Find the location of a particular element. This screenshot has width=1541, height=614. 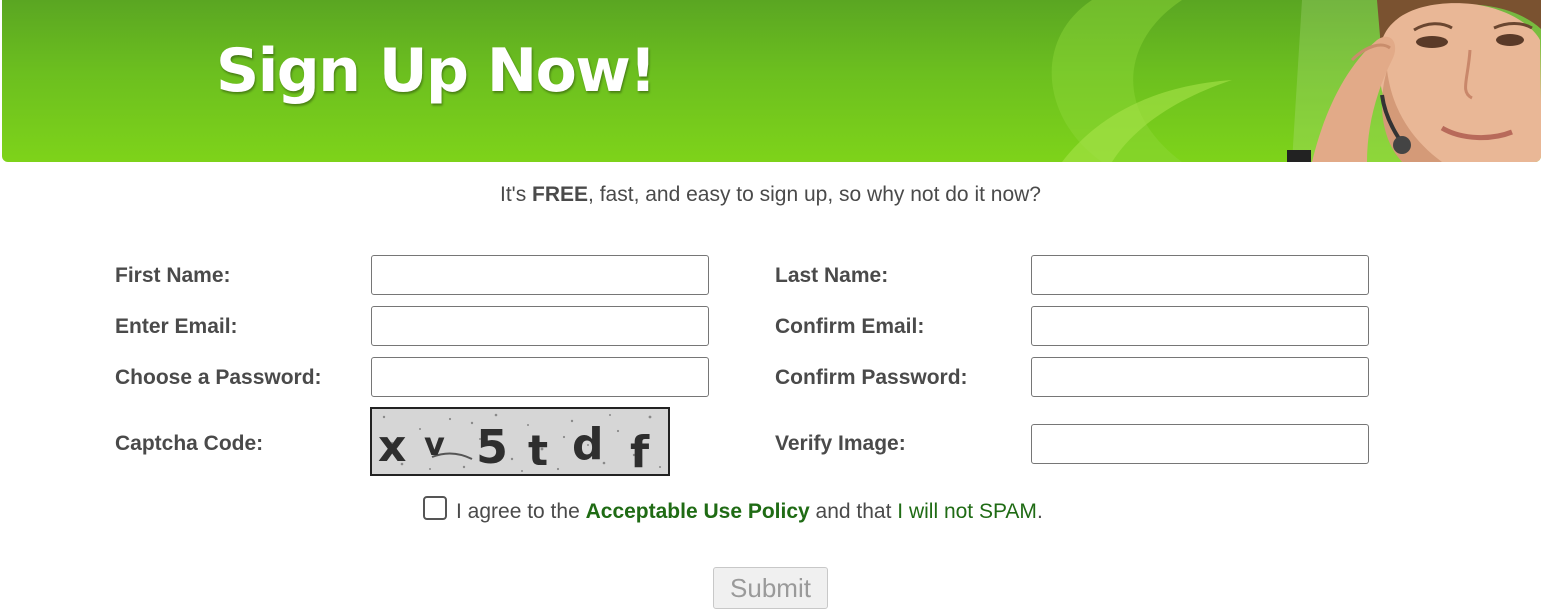

agreement-middle: and that is located at coordinates (853, 511).